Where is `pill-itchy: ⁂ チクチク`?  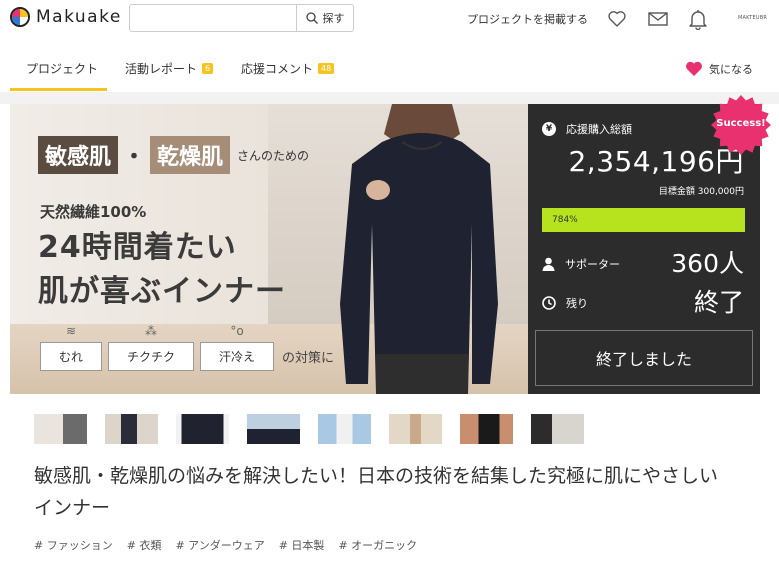
pill-itchy: ⁂ チクチク is located at coordinates (151, 347).